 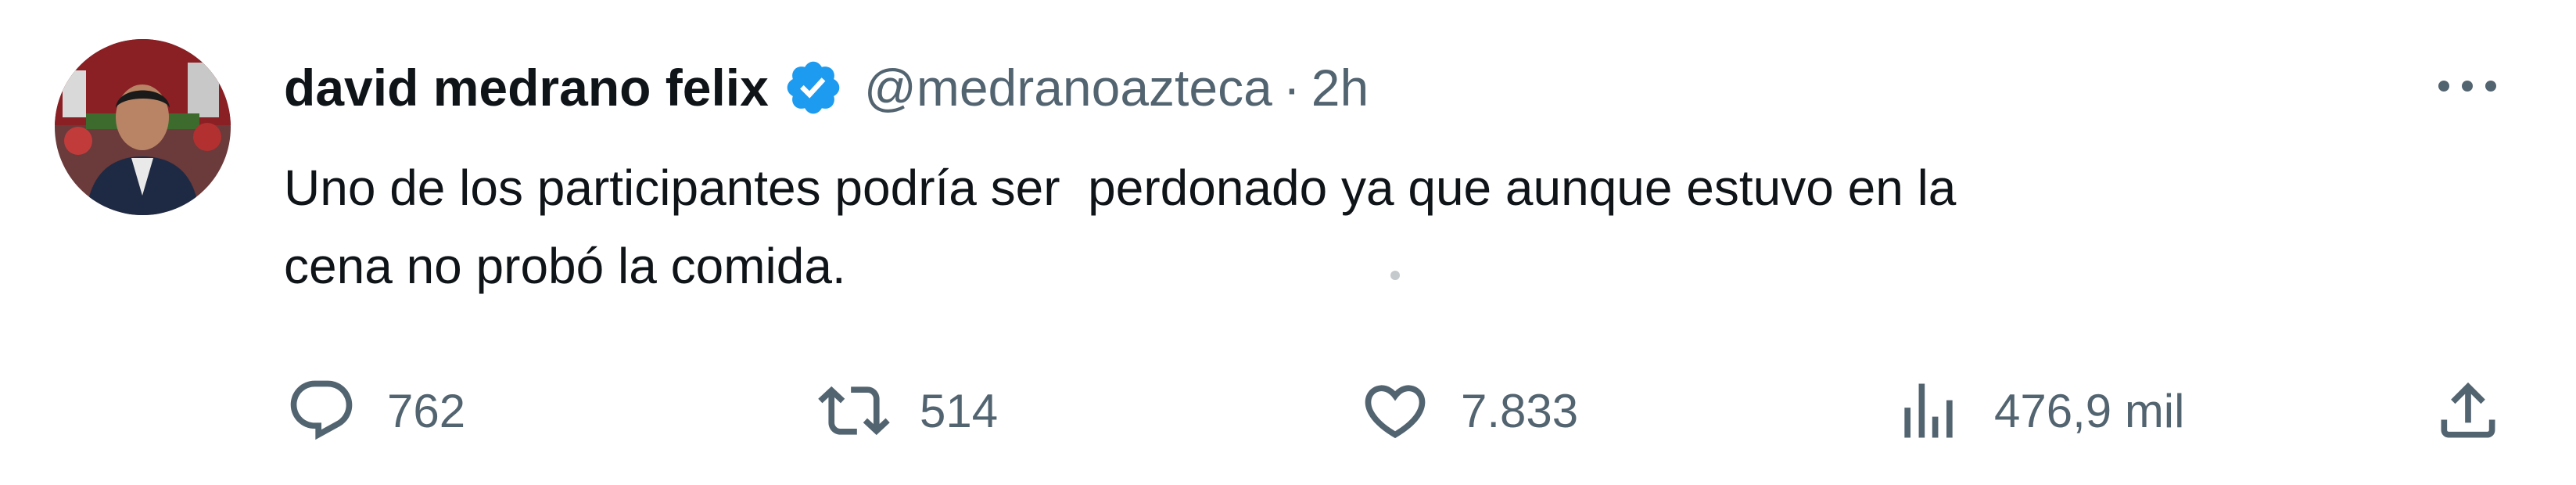 What do you see at coordinates (1928, 411) in the screenshot?
I see `views-chart-icon` at bounding box center [1928, 411].